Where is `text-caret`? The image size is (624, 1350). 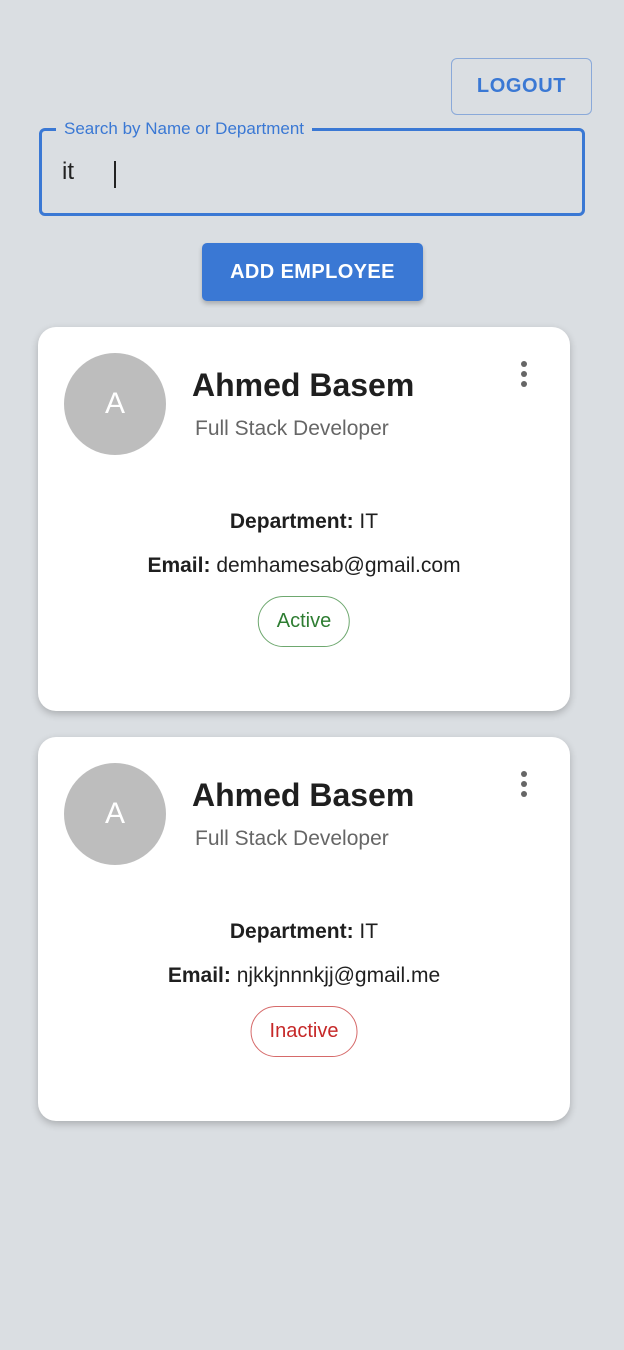 text-caret is located at coordinates (115, 174).